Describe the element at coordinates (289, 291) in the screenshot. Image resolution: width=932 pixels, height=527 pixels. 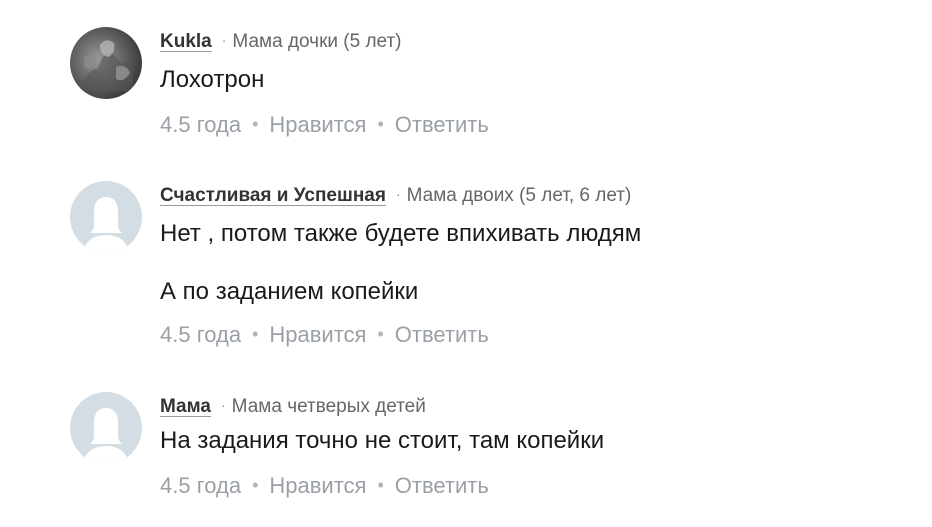
I see `comment-text: А по заданием копейки` at that location.